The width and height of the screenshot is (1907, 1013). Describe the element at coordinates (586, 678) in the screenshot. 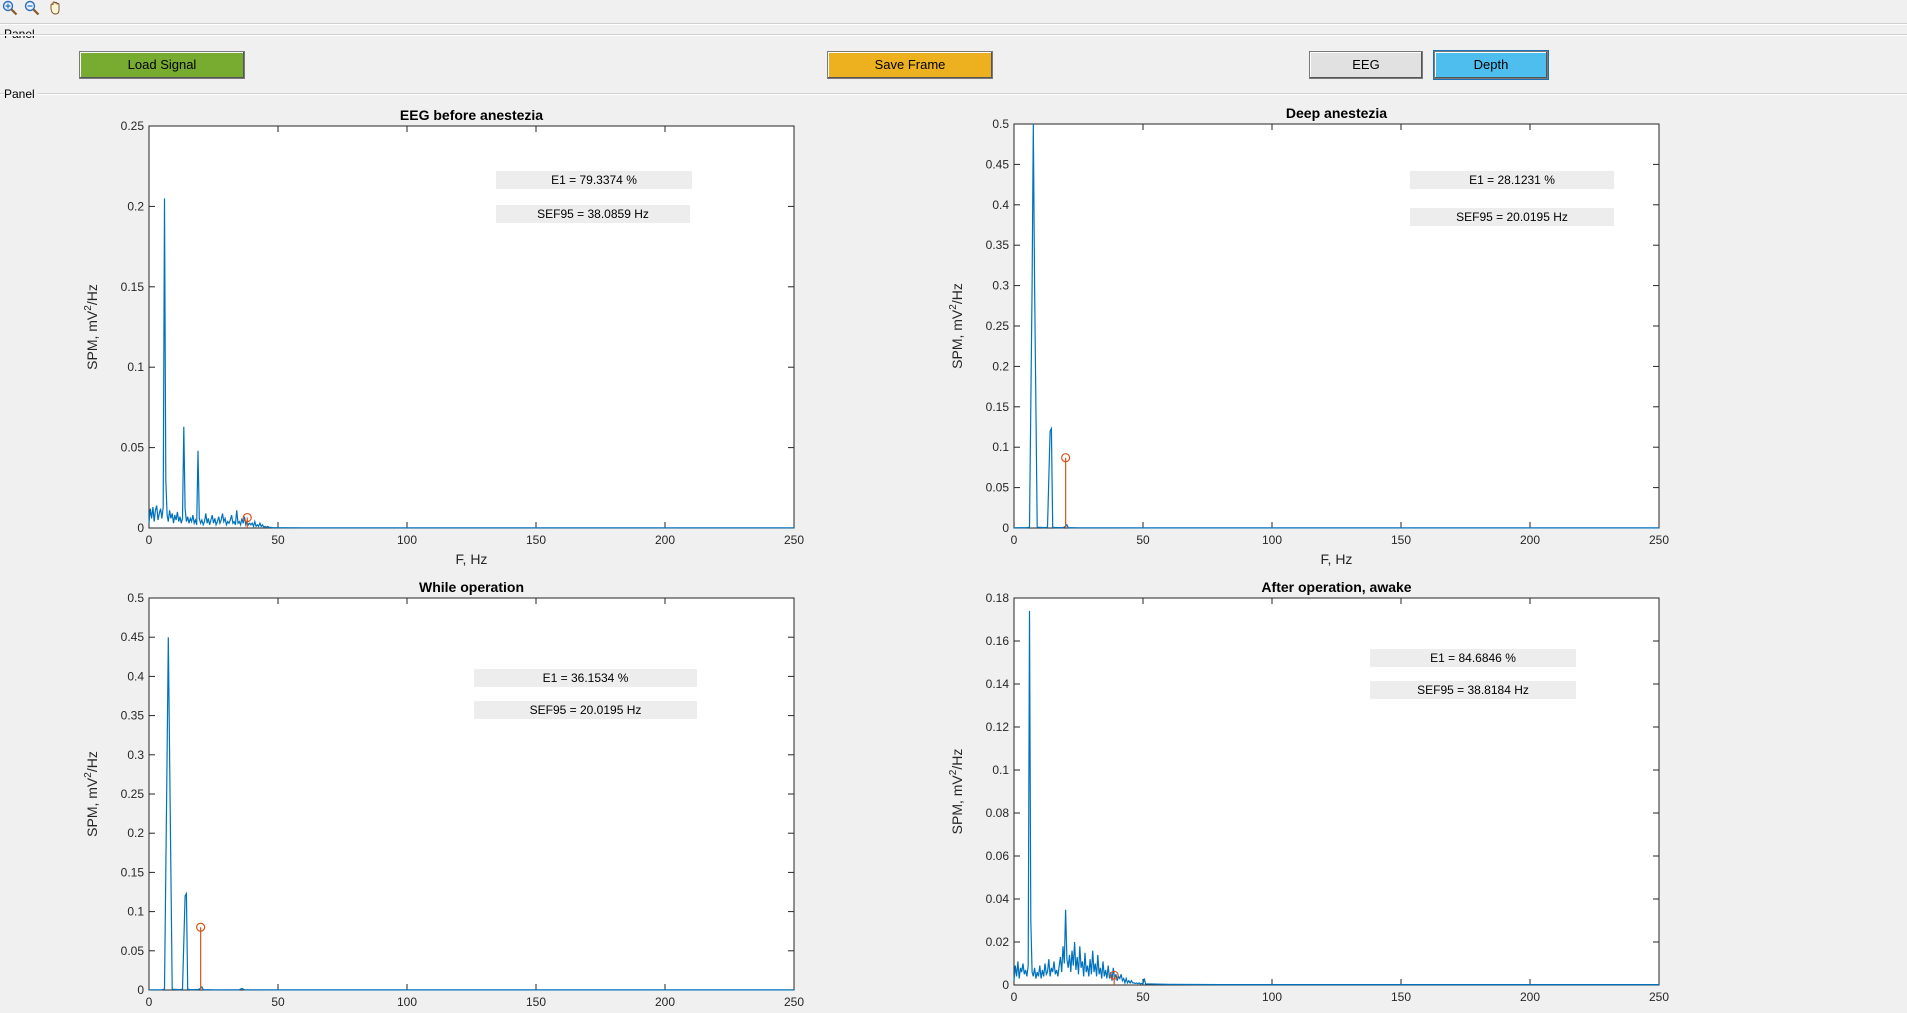

I see `e1-annotation: E1 = 36.1534 %` at that location.